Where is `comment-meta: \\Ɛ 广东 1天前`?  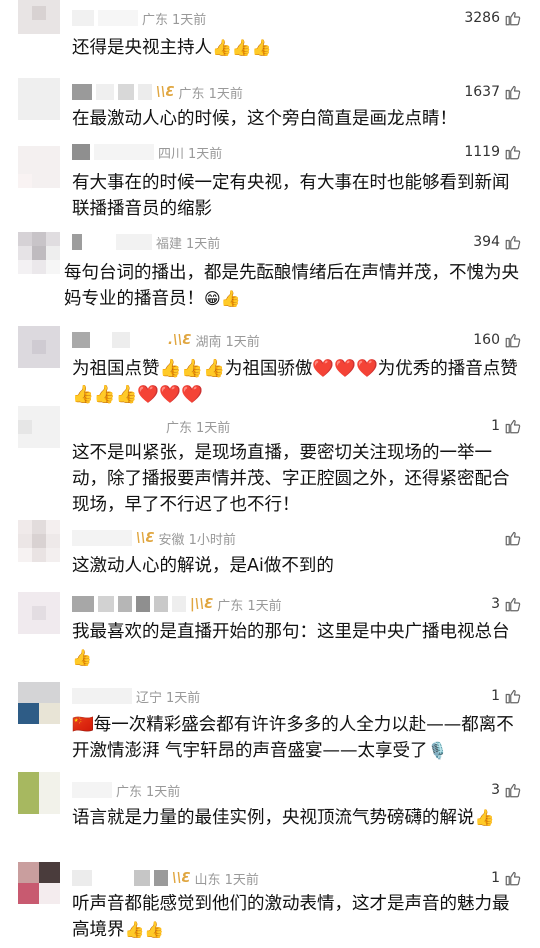 comment-meta: \\Ɛ 广东 1天前 is located at coordinates (157, 92).